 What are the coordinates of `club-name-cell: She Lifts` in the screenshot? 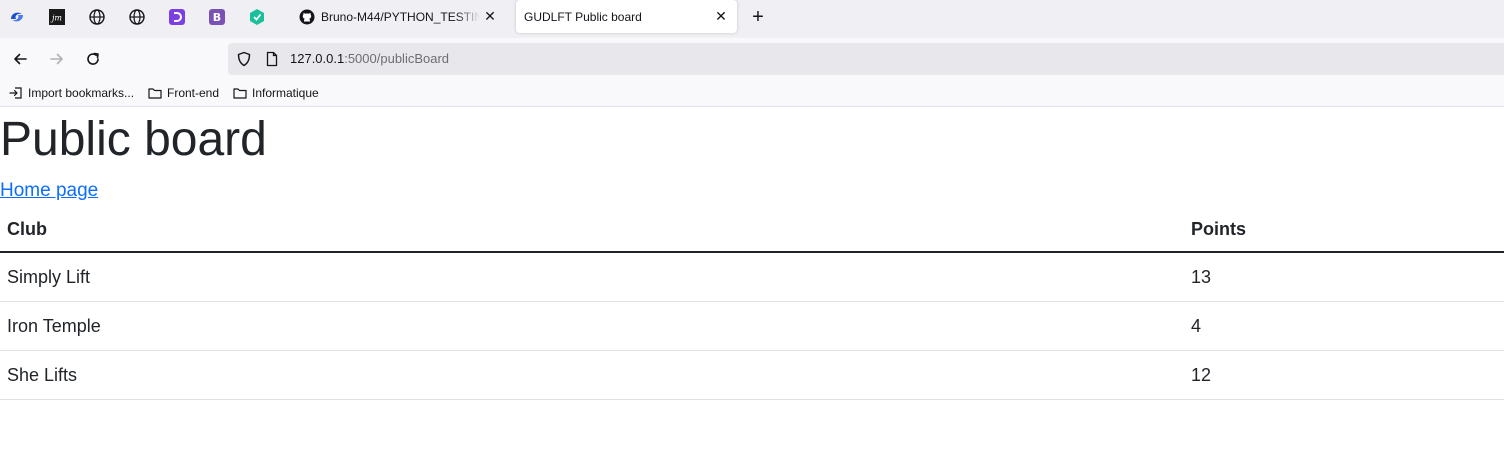 It's located at (592, 375).